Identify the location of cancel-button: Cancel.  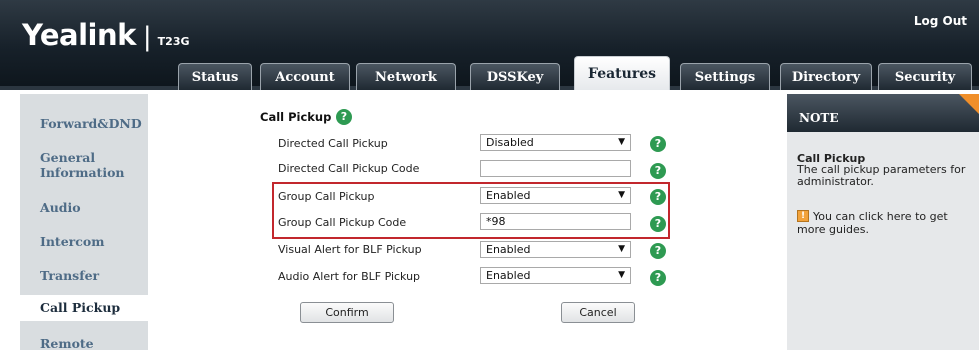
(598, 312).